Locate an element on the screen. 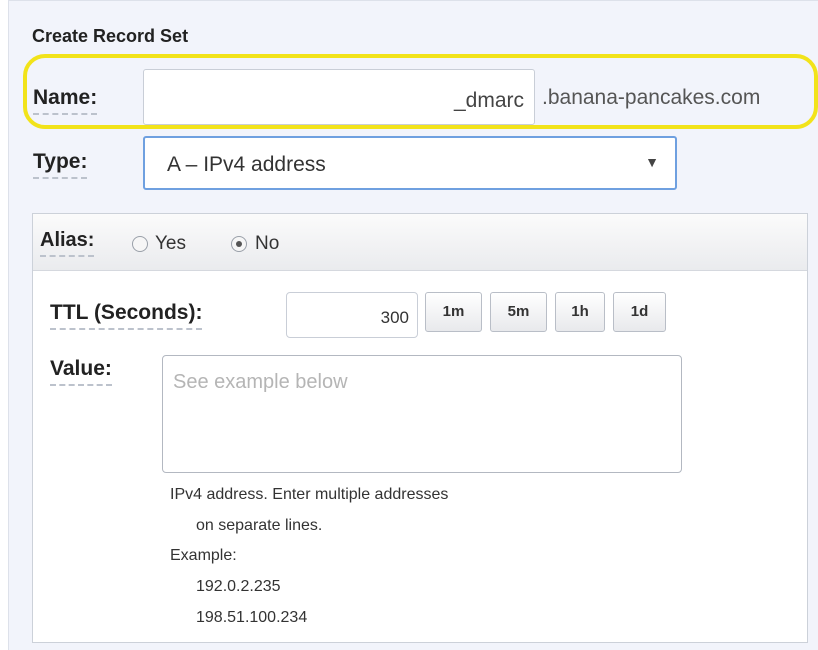  ttl-1d-button: 1d is located at coordinates (639, 312).